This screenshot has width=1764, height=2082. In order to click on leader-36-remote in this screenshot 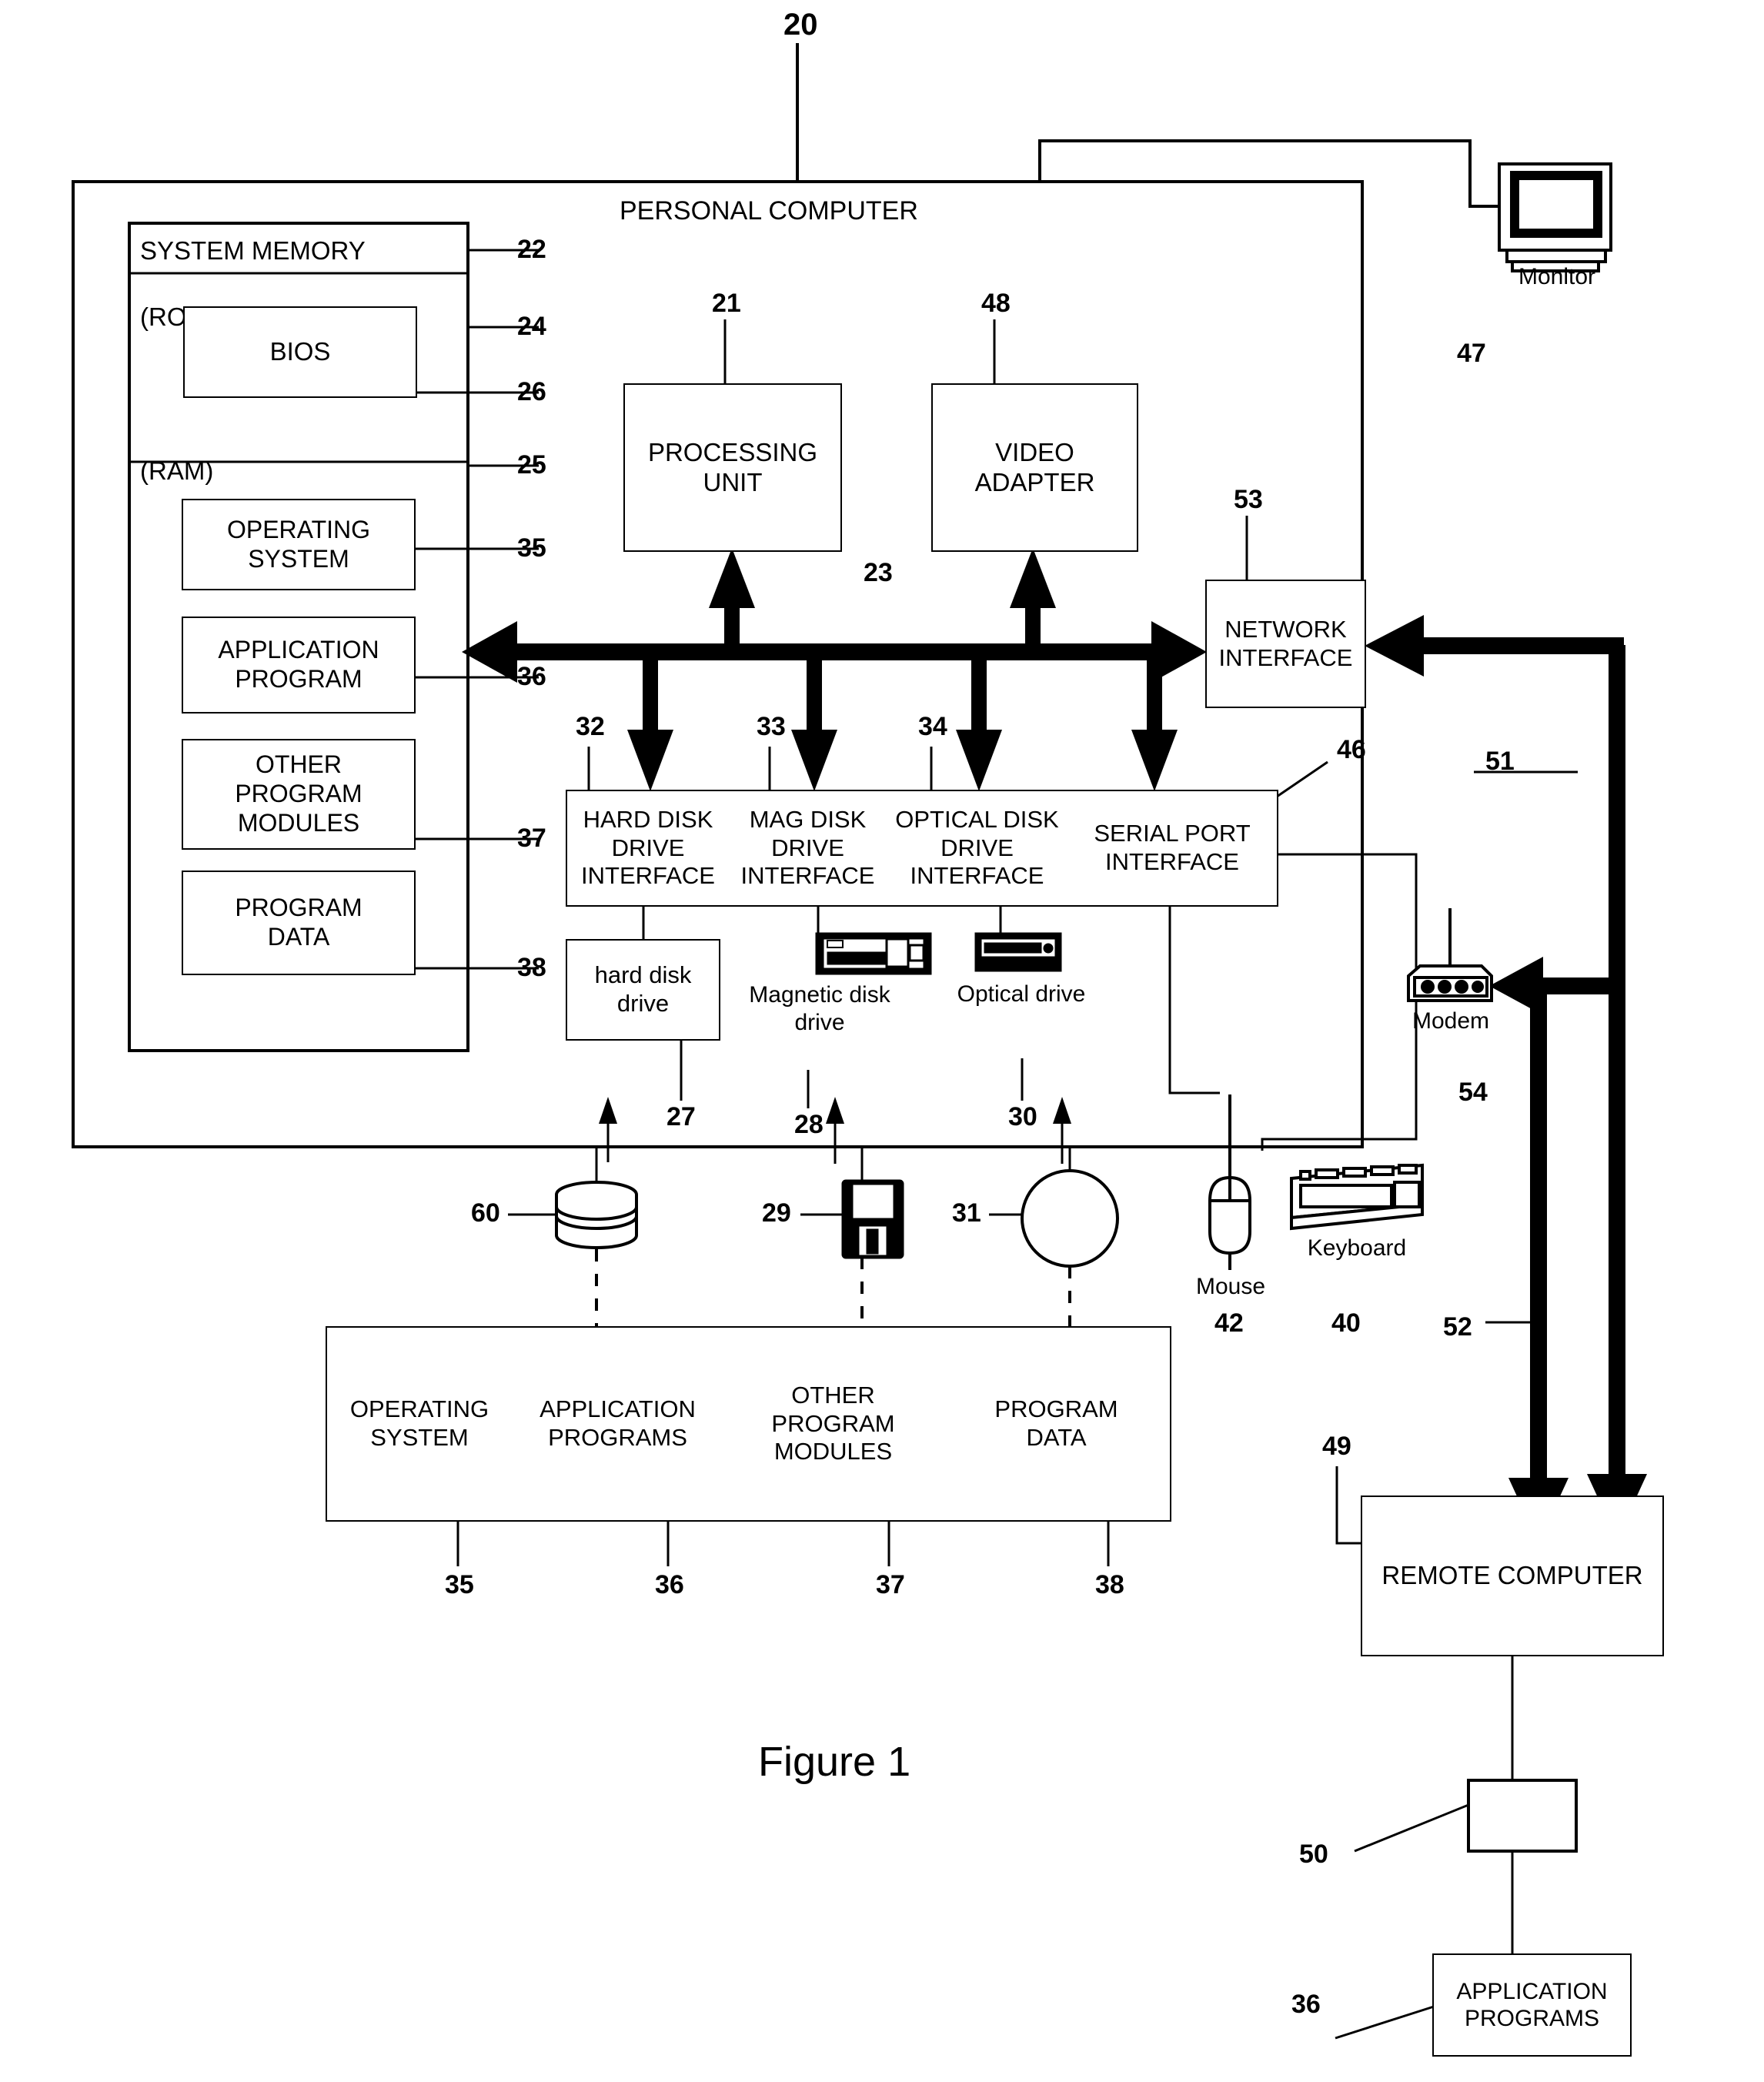, I will do `click(1385, 2023)`.